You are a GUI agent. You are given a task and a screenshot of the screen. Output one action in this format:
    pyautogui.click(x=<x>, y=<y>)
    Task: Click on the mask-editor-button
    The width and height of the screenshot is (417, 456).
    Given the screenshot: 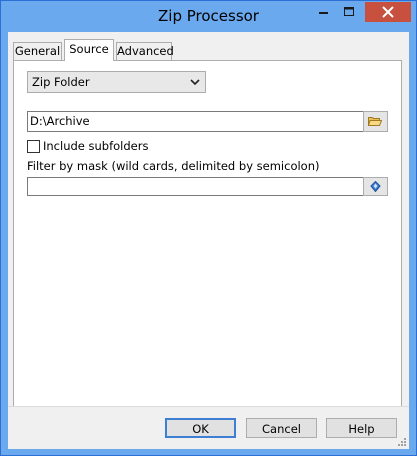 What is the action you would take?
    pyautogui.click(x=375, y=186)
    